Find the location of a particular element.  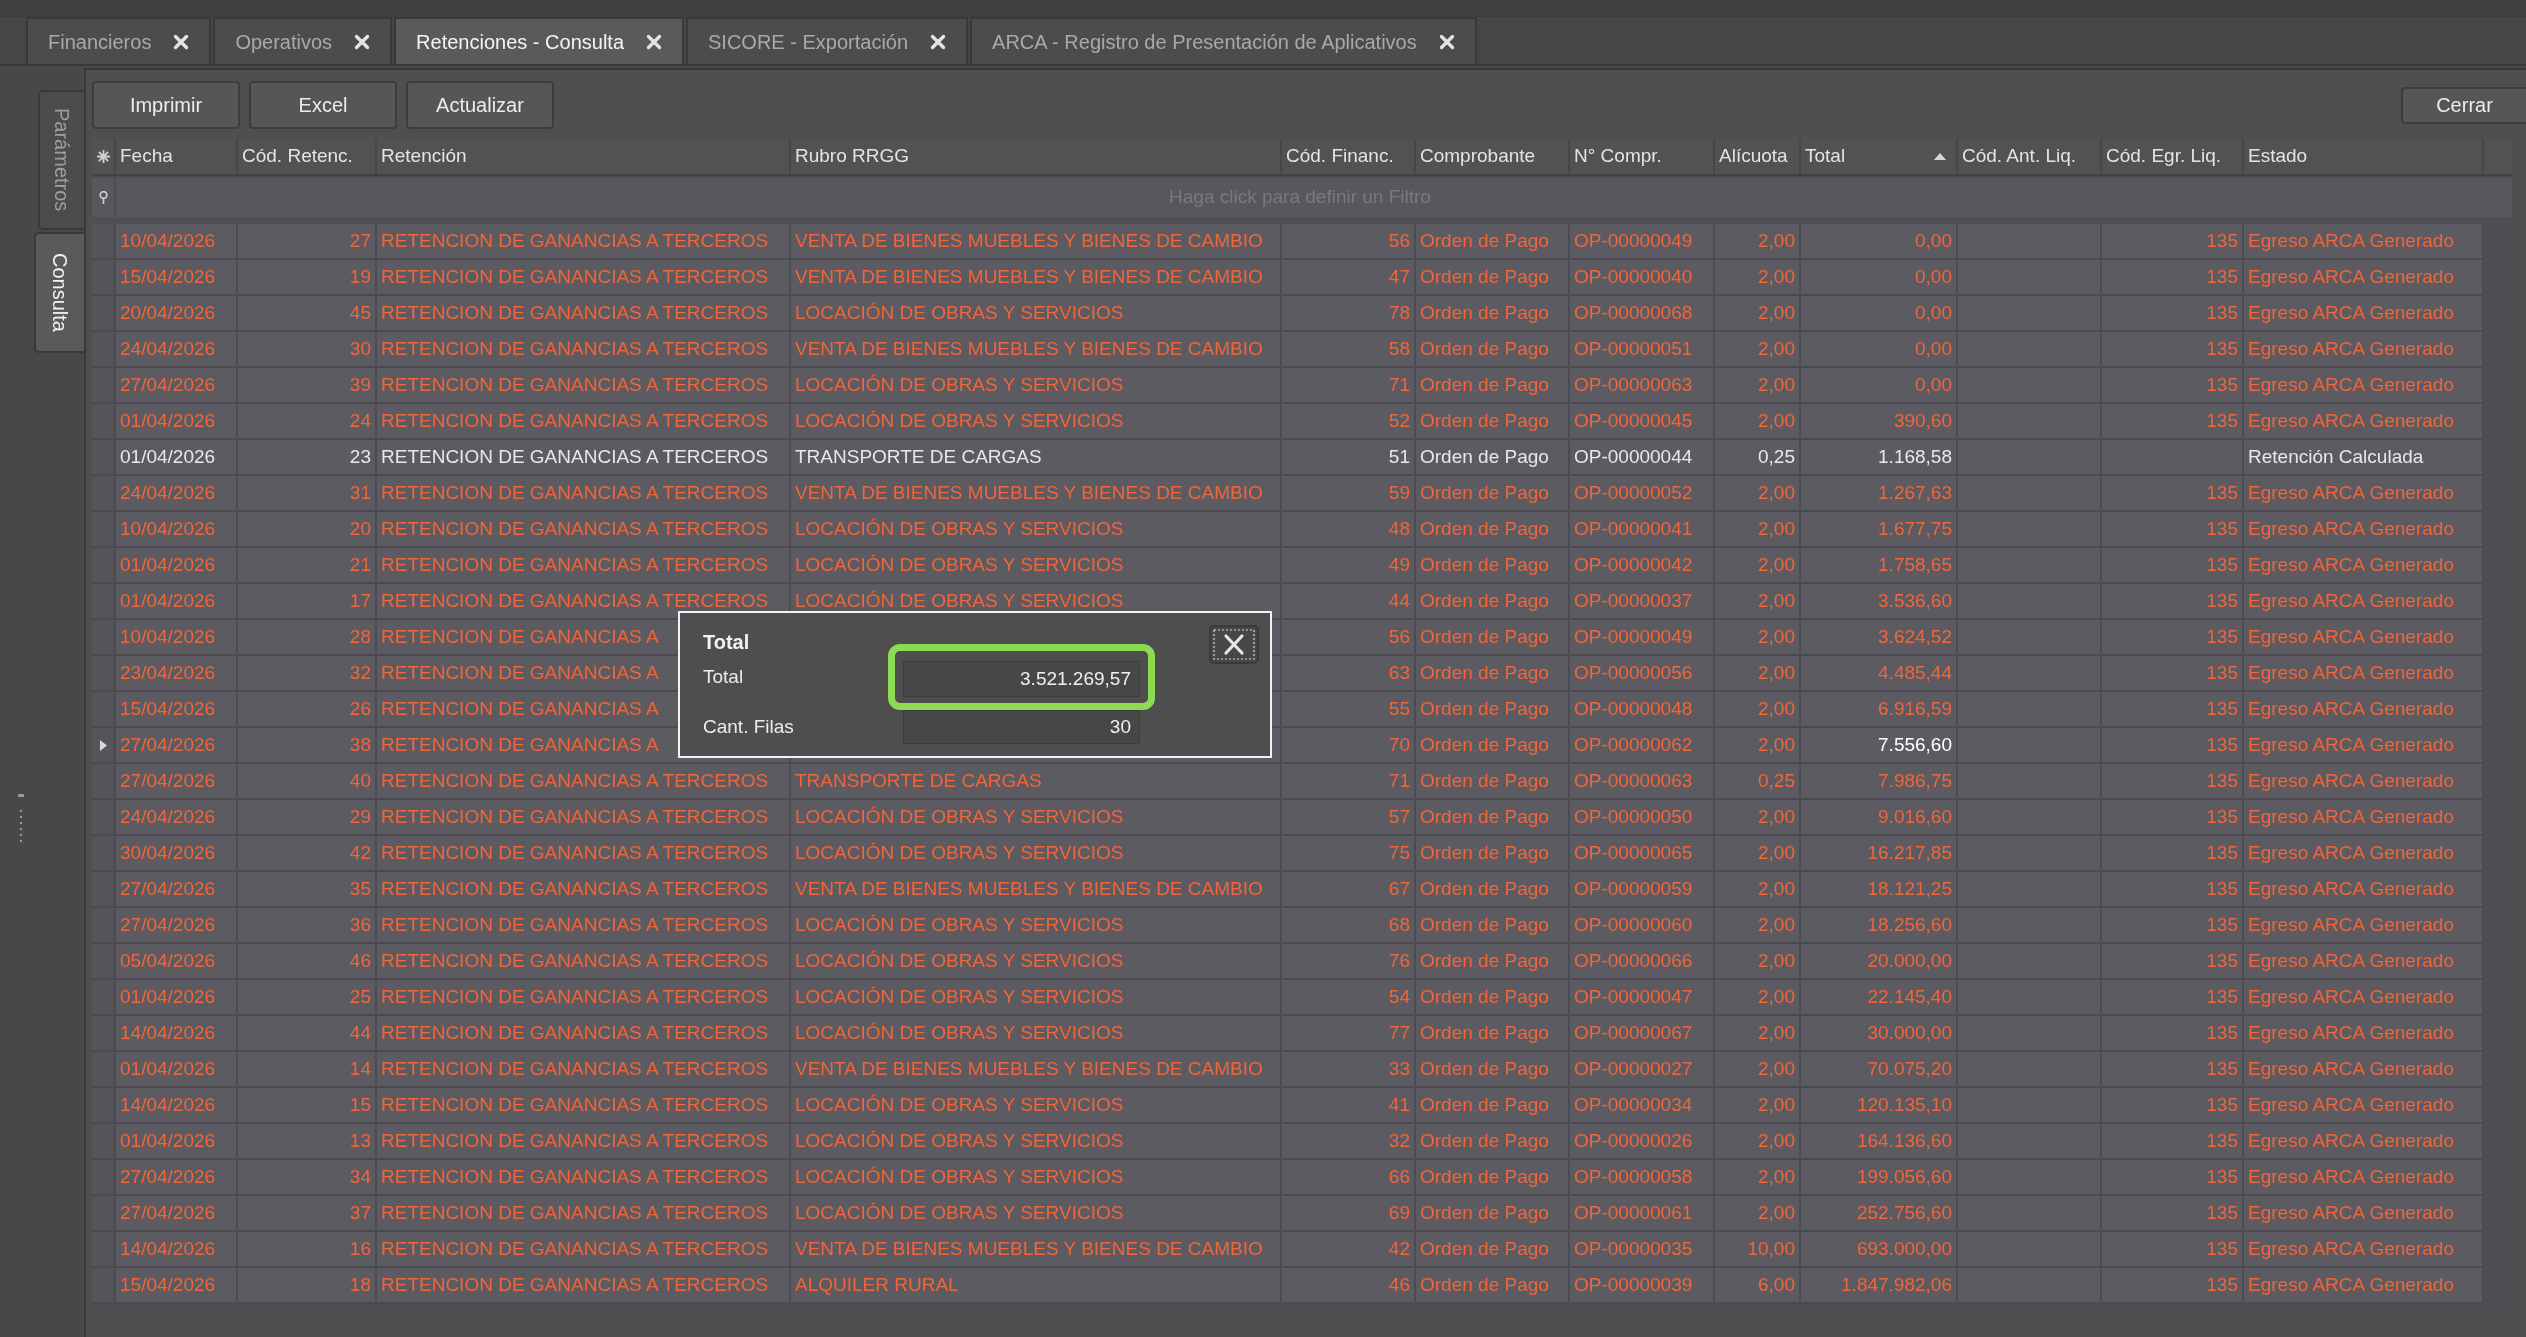

table-row: 10/04/2026 27 RETENCION DE GANANCIAS A TERCEROS VENTA DE BIENES MUEBLES Y BIENES DE CAMBIO 56 Orden de Pago OP-00000049 2,00 0,00 135 Egreso ARCA Generado is located at coordinates (1288, 242).